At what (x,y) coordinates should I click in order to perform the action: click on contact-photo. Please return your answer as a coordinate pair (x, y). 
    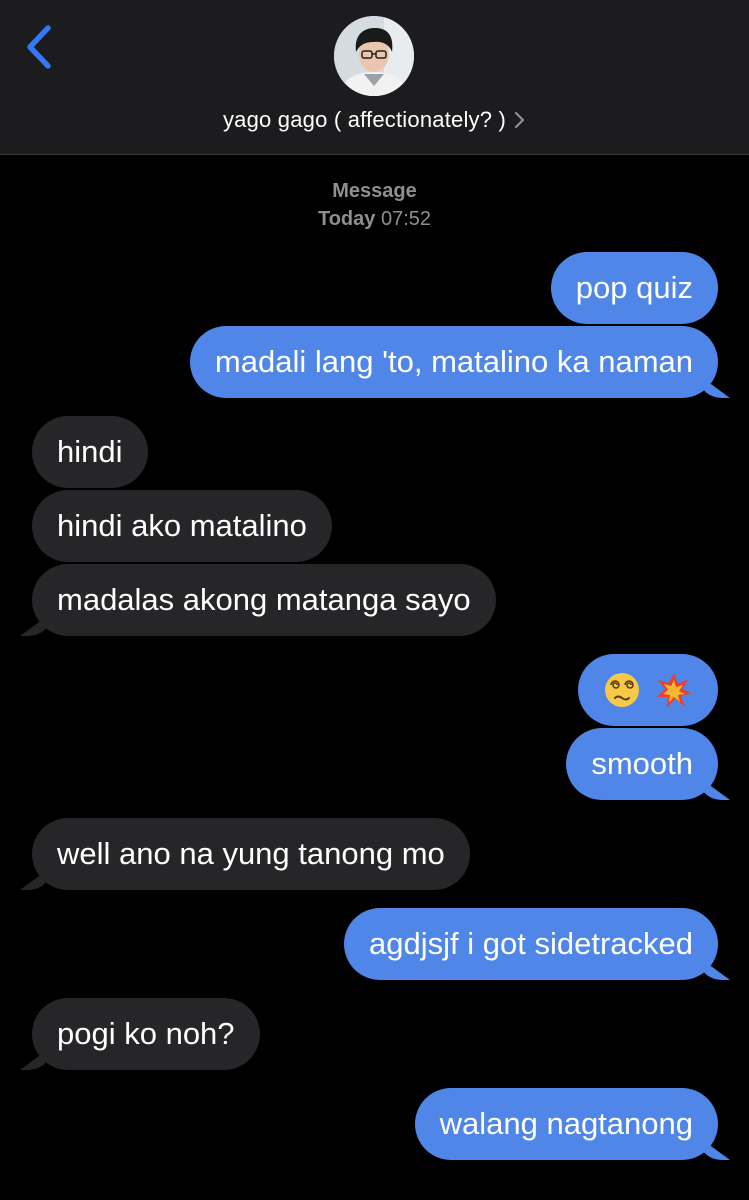
    Looking at the image, I should click on (374, 56).